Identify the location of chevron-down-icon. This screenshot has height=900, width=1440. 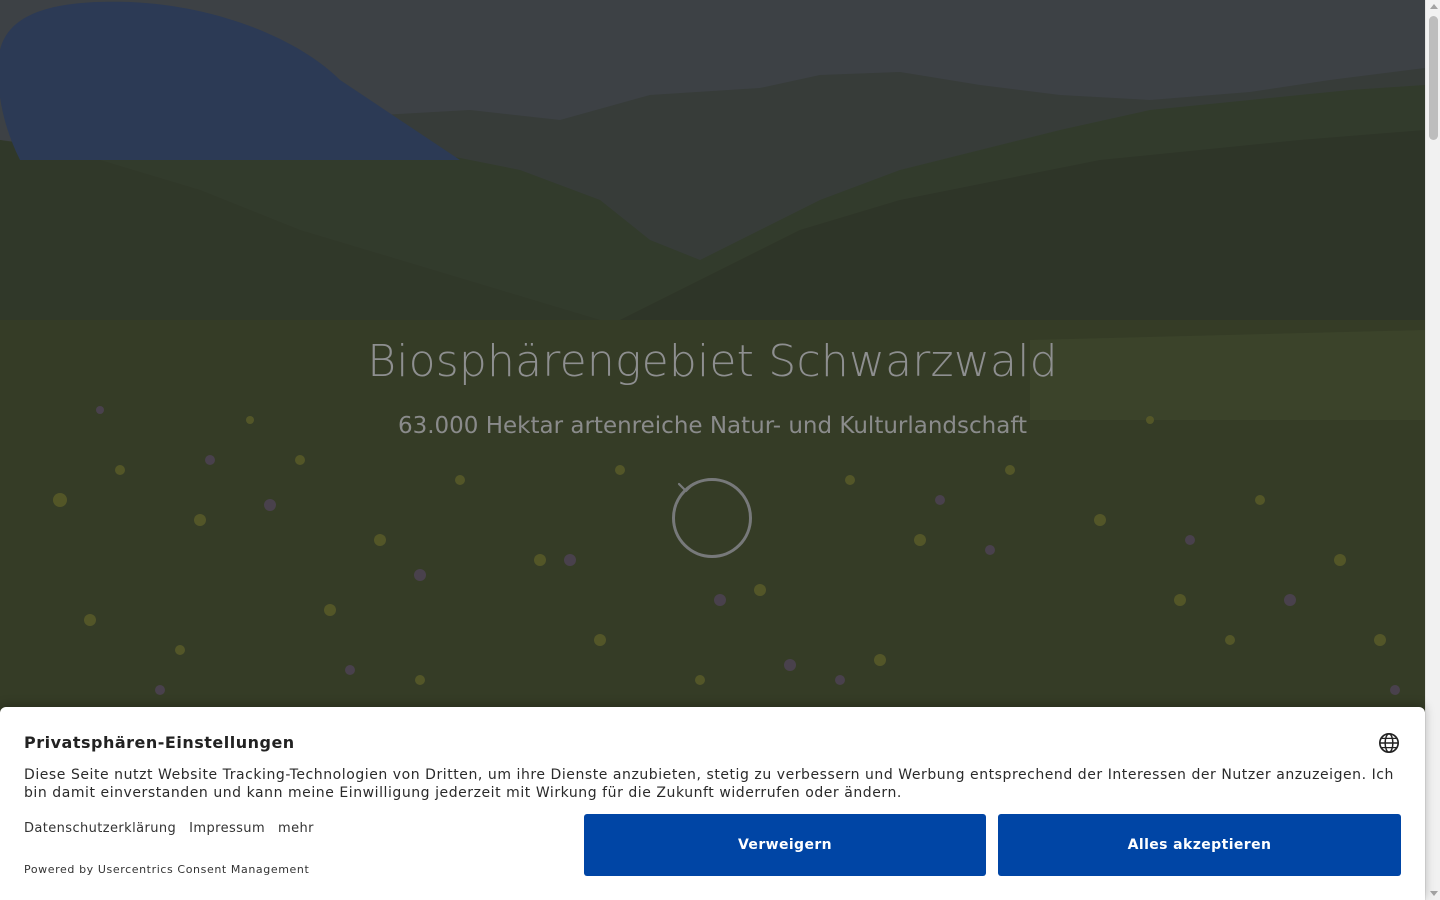
(686, 487).